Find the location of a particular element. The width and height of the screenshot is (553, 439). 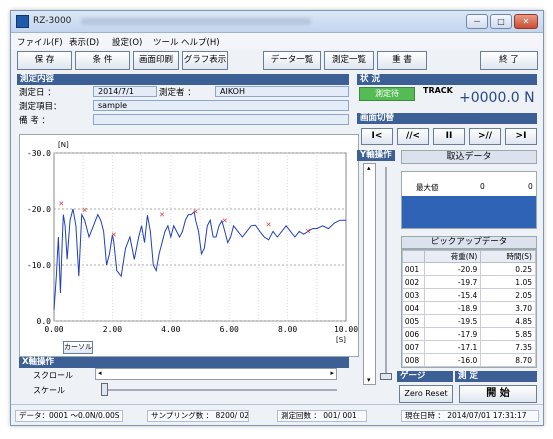

menu-settings: 設定(O) is located at coordinates (127, 42).